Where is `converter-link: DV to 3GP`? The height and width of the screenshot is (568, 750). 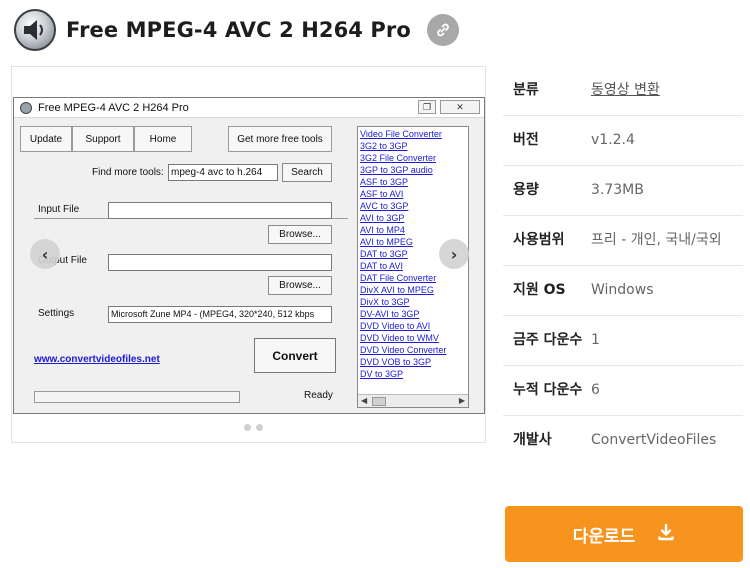 converter-link: DV to 3GP is located at coordinates (382, 374).